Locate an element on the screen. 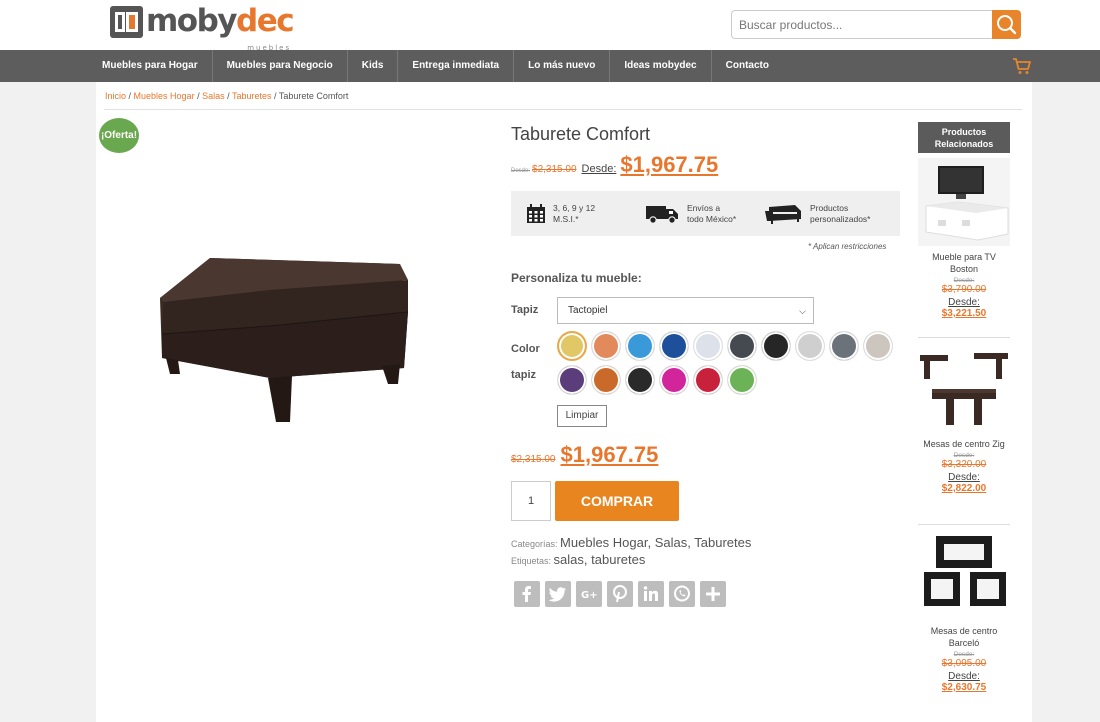  whatsapp-icon is located at coordinates (682, 593).